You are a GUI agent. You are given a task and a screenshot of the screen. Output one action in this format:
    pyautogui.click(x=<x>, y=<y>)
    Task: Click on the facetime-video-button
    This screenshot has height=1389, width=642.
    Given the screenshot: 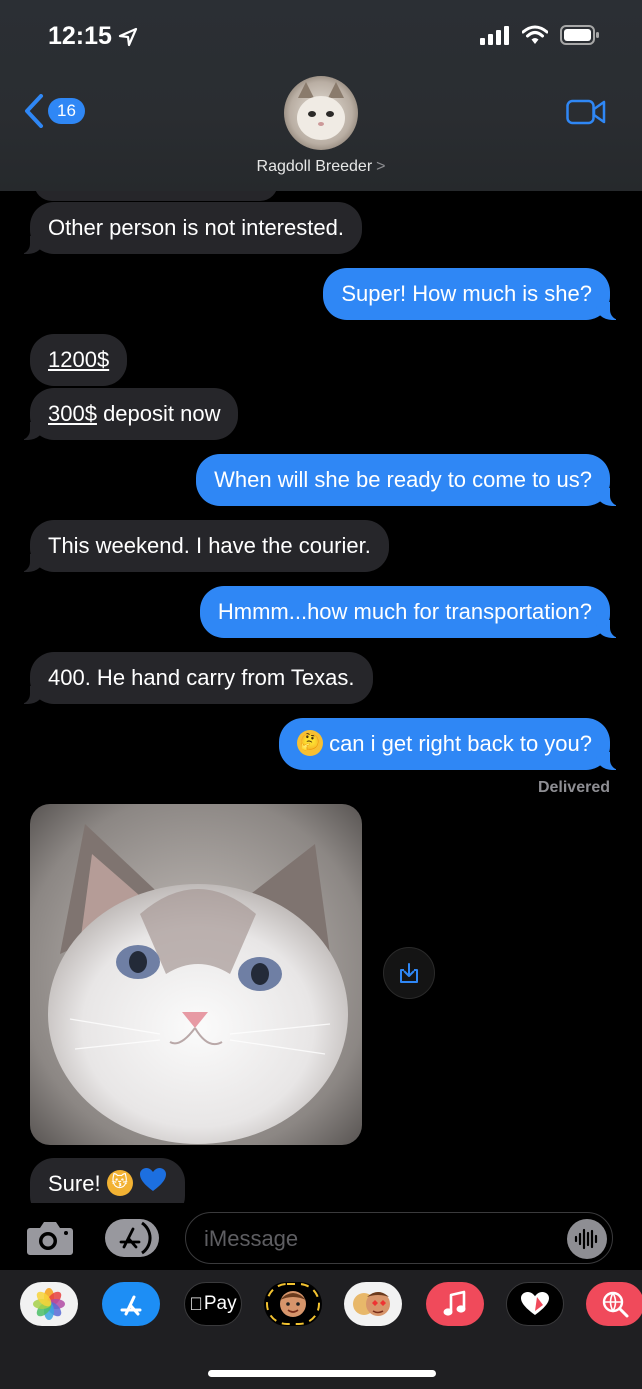 What is the action you would take?
    pyautogui.click(x=586, y=114)
    